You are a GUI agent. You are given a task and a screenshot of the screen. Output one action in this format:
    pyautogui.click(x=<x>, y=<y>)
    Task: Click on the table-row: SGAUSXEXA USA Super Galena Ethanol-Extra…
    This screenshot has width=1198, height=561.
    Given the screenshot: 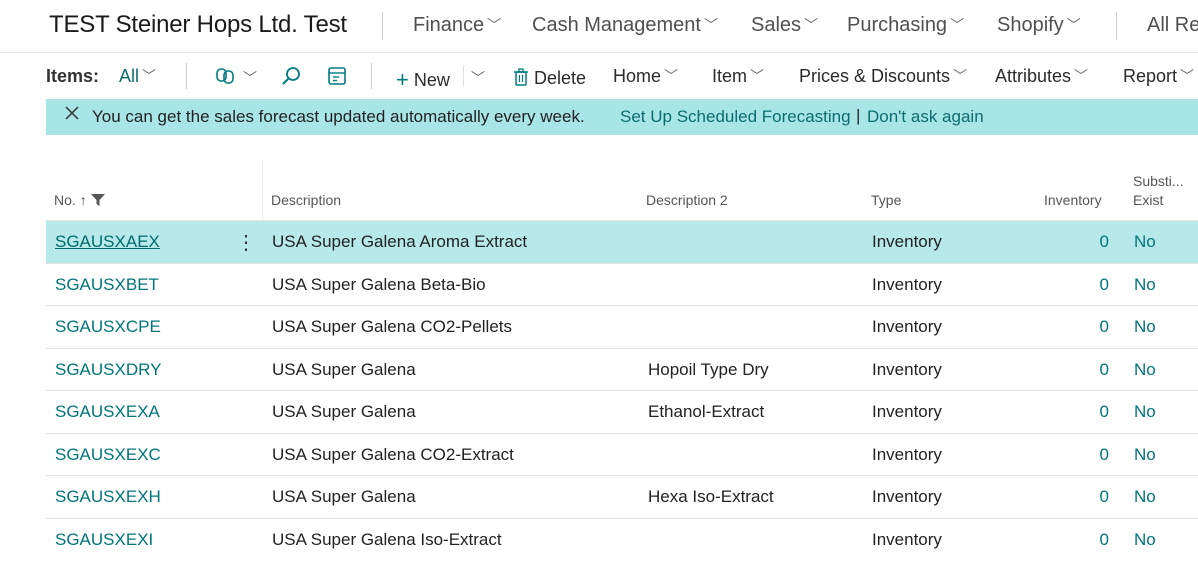 What is the action you would take?
    pyautogui.click(x=622, y=411)
    